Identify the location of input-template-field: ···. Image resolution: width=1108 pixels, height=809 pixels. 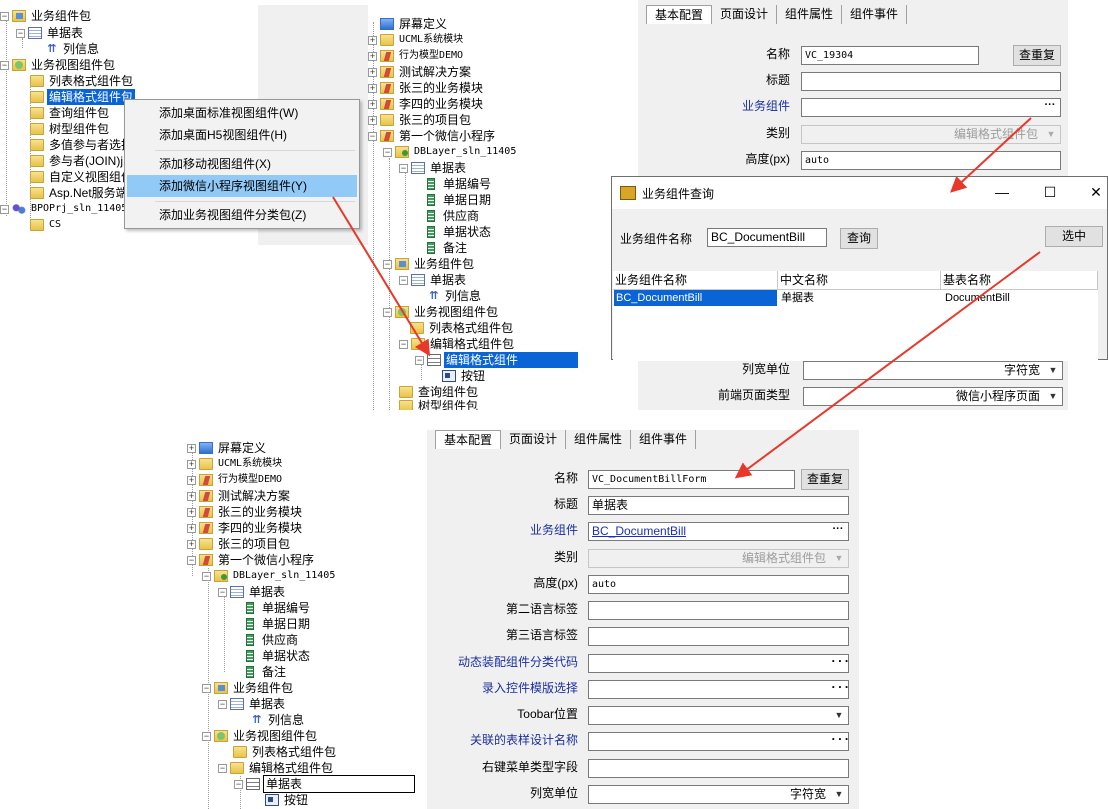
(718, 689).